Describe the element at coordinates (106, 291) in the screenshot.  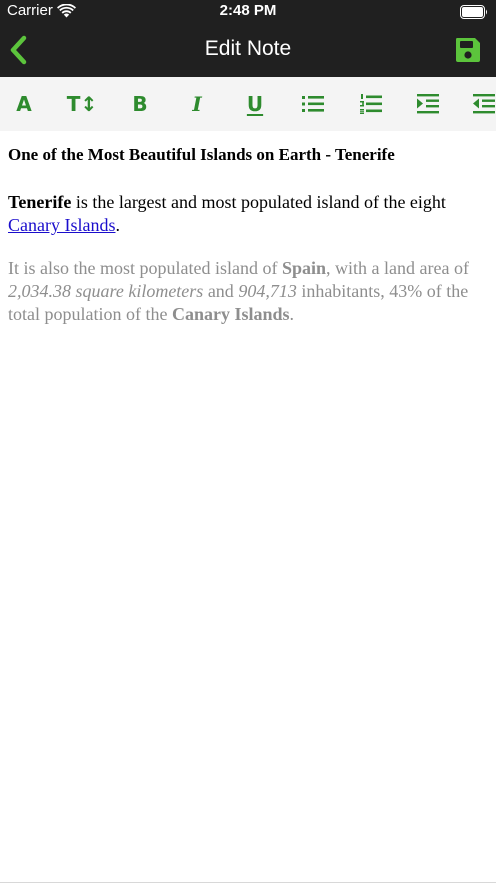
I see `italic-text: 2,034.38 square kilometers` at that location.